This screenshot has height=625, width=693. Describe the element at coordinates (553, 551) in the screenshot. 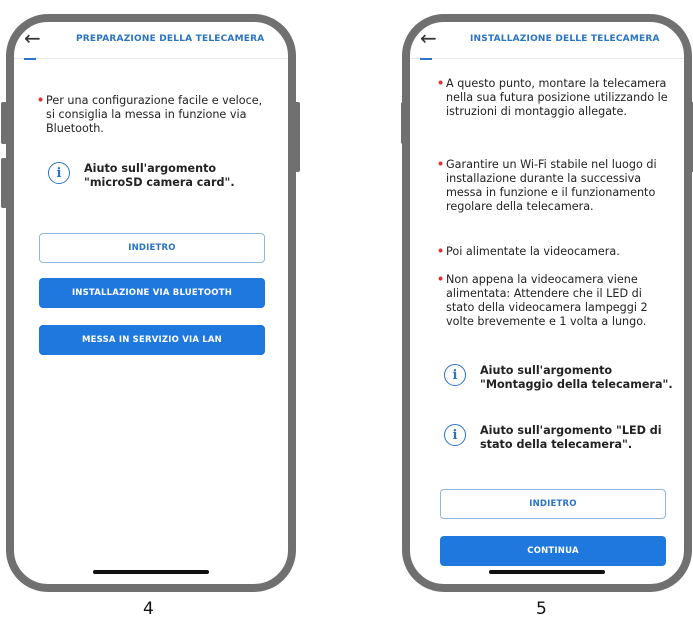

I see `continue-button: CONTINUA` at that location.